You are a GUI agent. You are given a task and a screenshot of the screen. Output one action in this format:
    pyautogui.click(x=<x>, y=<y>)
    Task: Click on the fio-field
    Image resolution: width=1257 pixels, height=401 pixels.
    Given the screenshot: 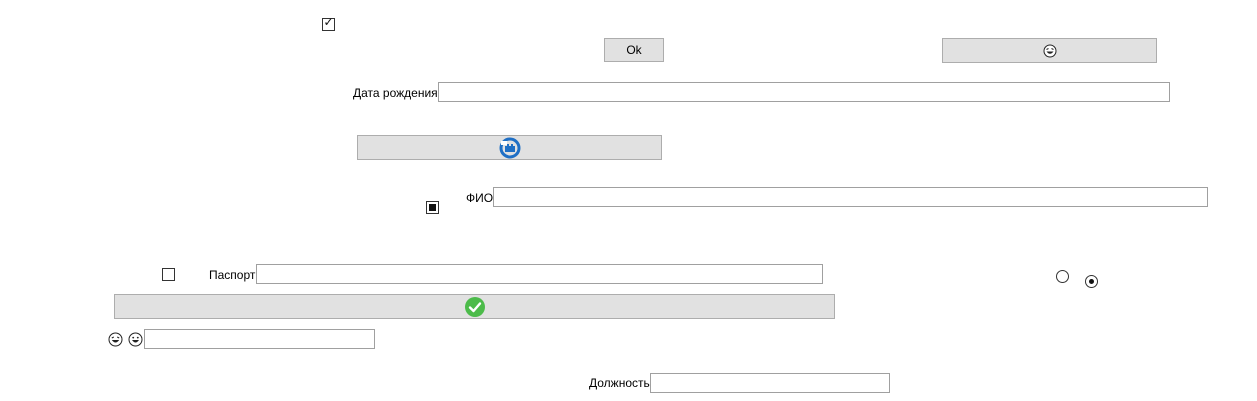 What is the action you would take?
    pyautogui.click(x=850, y=197)
    